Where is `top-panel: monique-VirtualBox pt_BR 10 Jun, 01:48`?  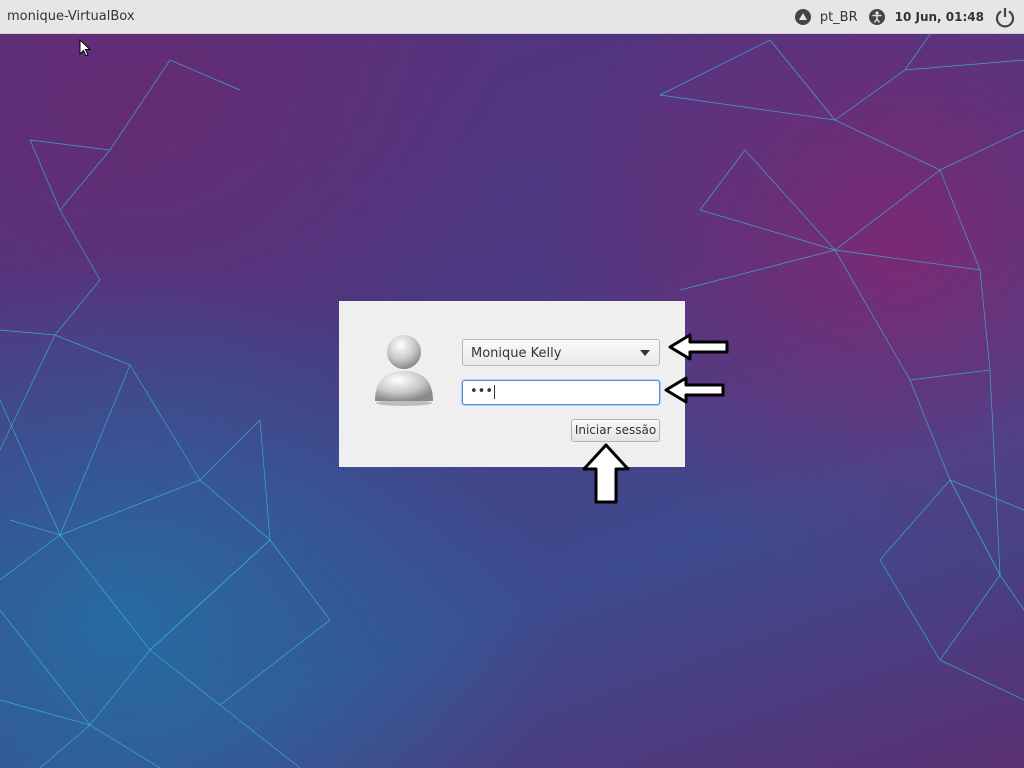
top-panel: monique-VirtualBox pt_BR 10 Jun, 01:48 is located at coordinates (512, 17).